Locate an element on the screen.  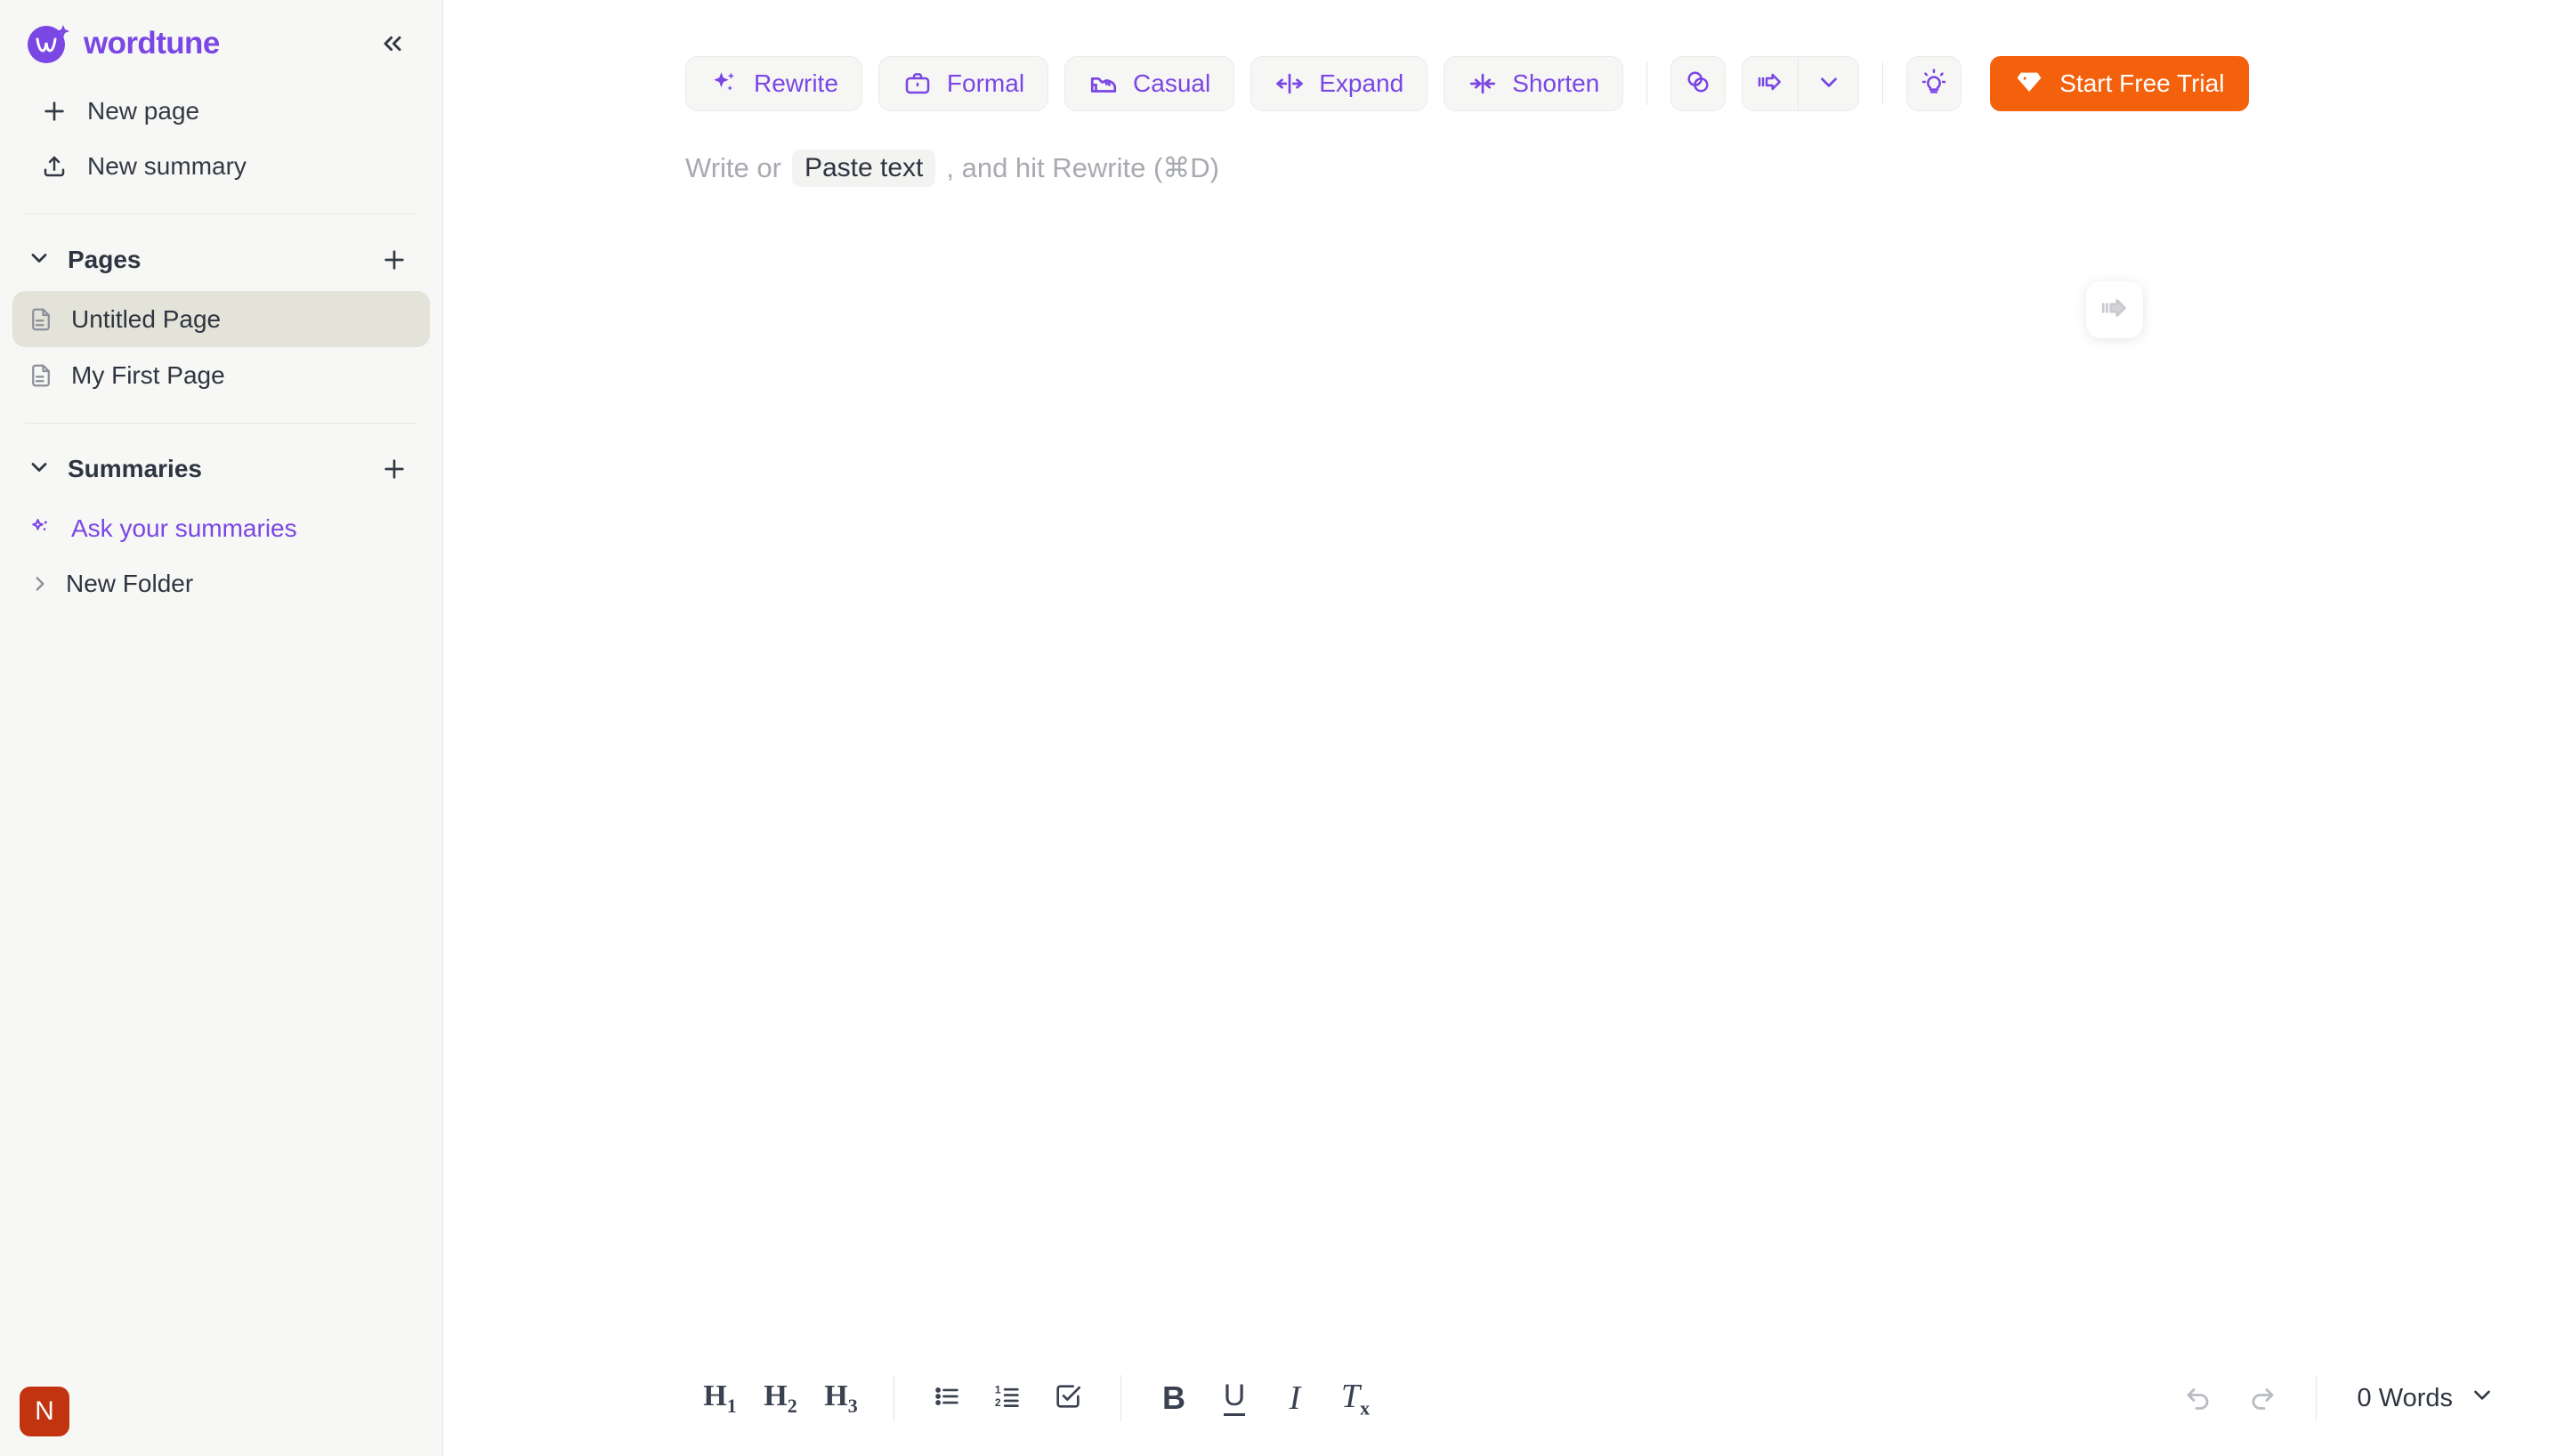
add-page-button is located at coordinates (394, 260).